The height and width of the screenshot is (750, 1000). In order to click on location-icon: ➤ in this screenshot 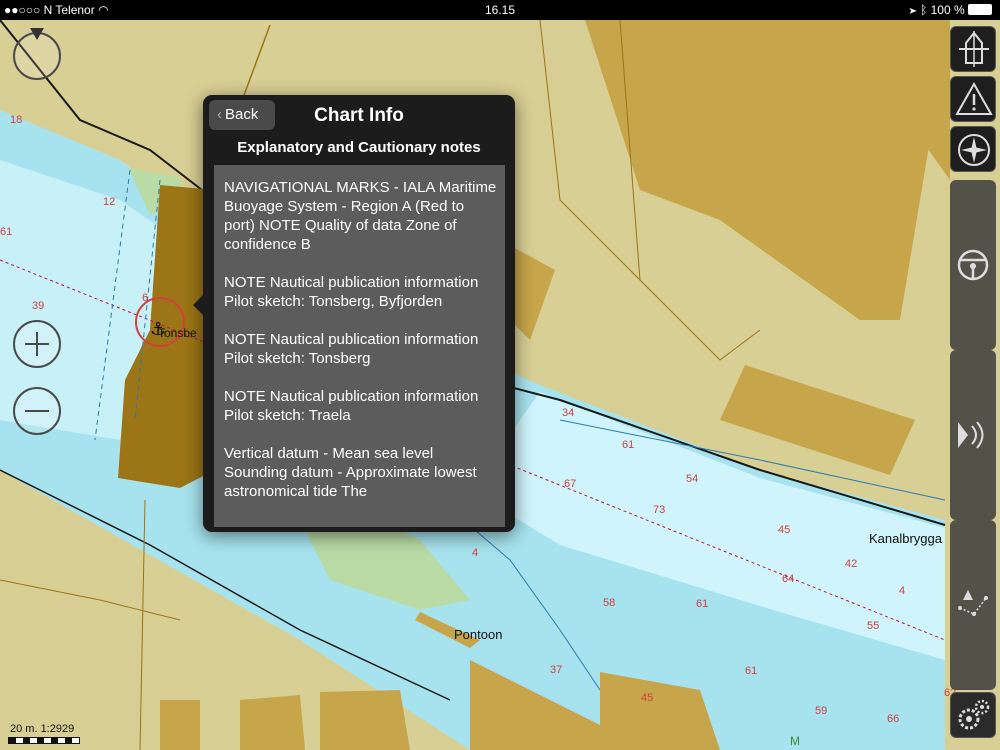, I will do `click(913, 10)`.